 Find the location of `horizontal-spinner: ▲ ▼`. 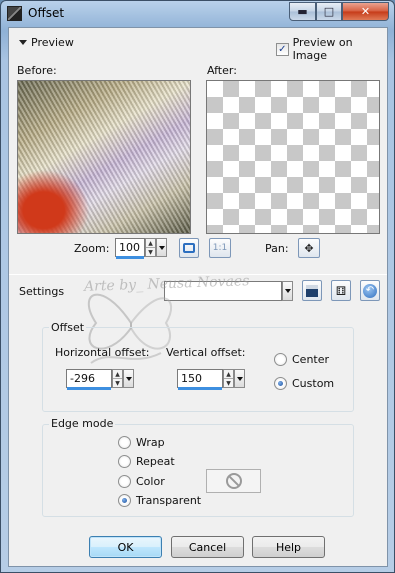

horizontal-spinner: ▲ ▼ is located at coordinates (117, 378).